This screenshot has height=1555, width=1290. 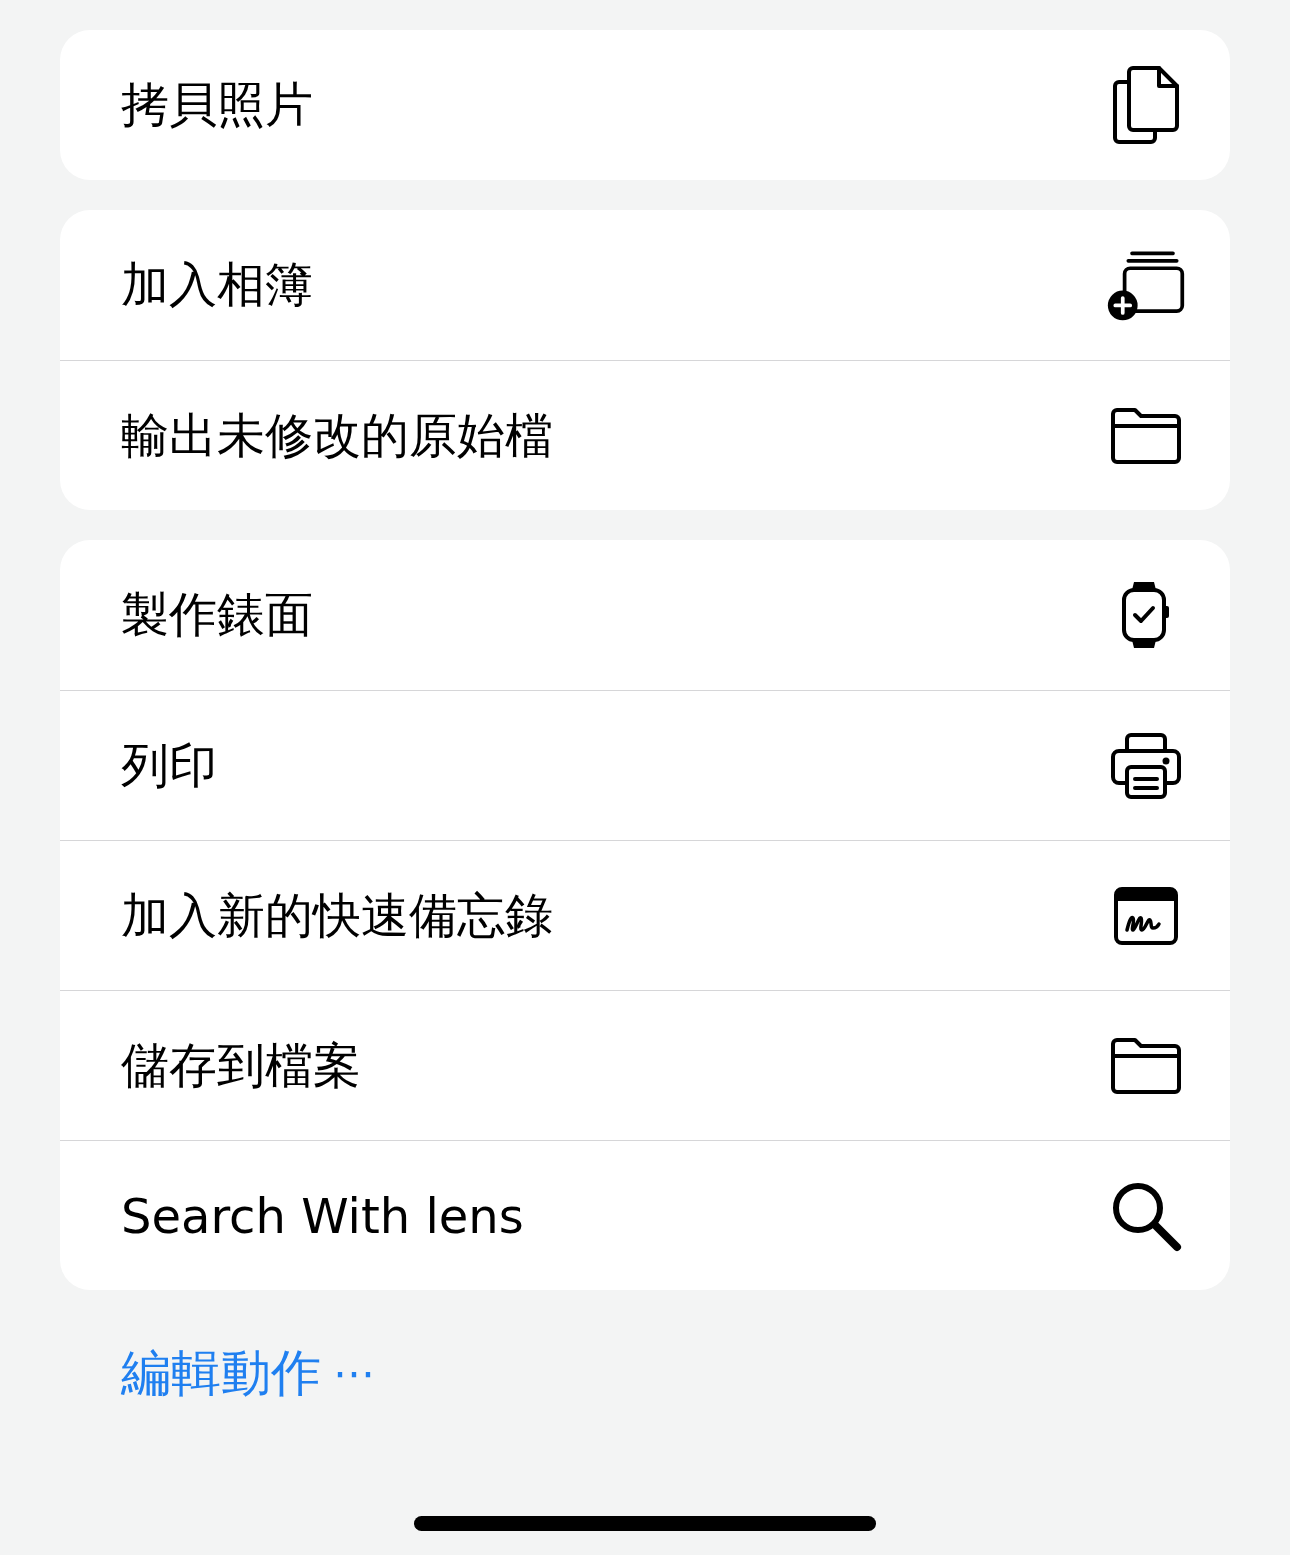 I want to click on action-row: Search With lens, so click(x=645, y=1215).